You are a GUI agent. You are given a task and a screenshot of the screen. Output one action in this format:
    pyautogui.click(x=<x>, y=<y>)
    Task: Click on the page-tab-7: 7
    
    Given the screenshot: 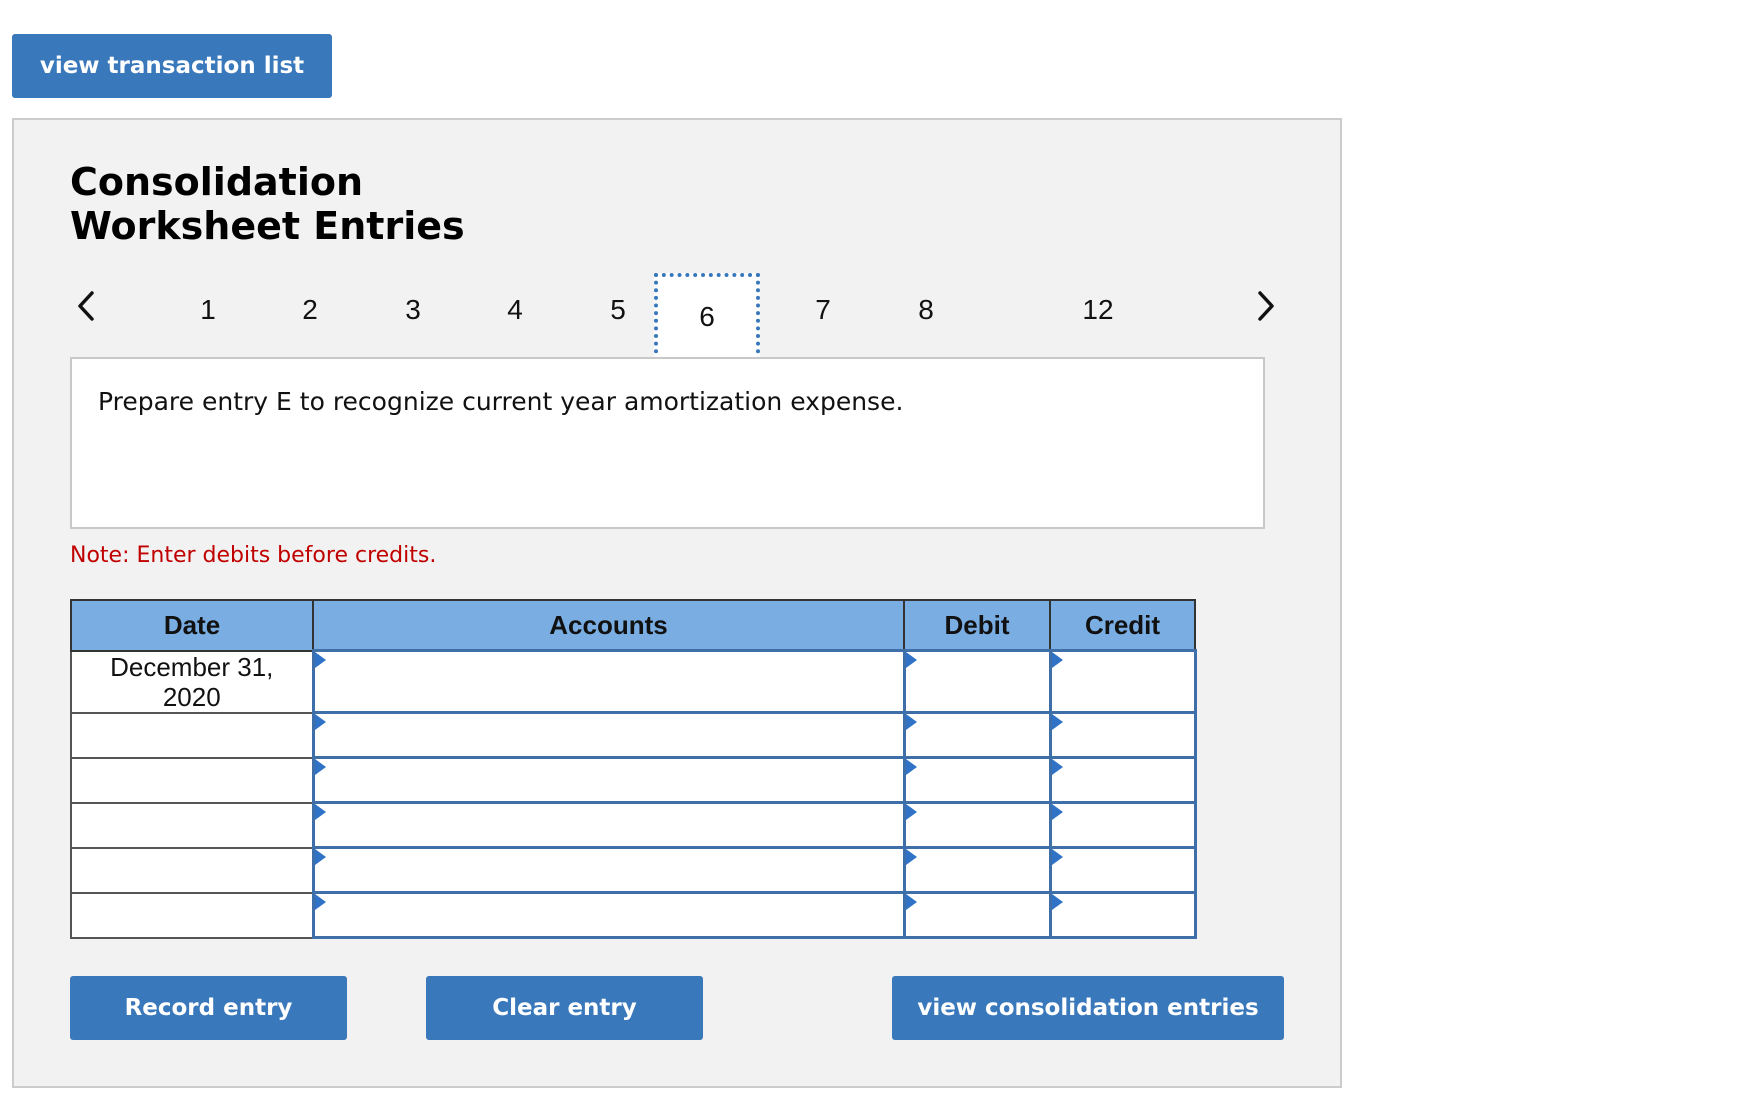 What is the action you would take?
    pyautogui.click(x=823, y=310)
    